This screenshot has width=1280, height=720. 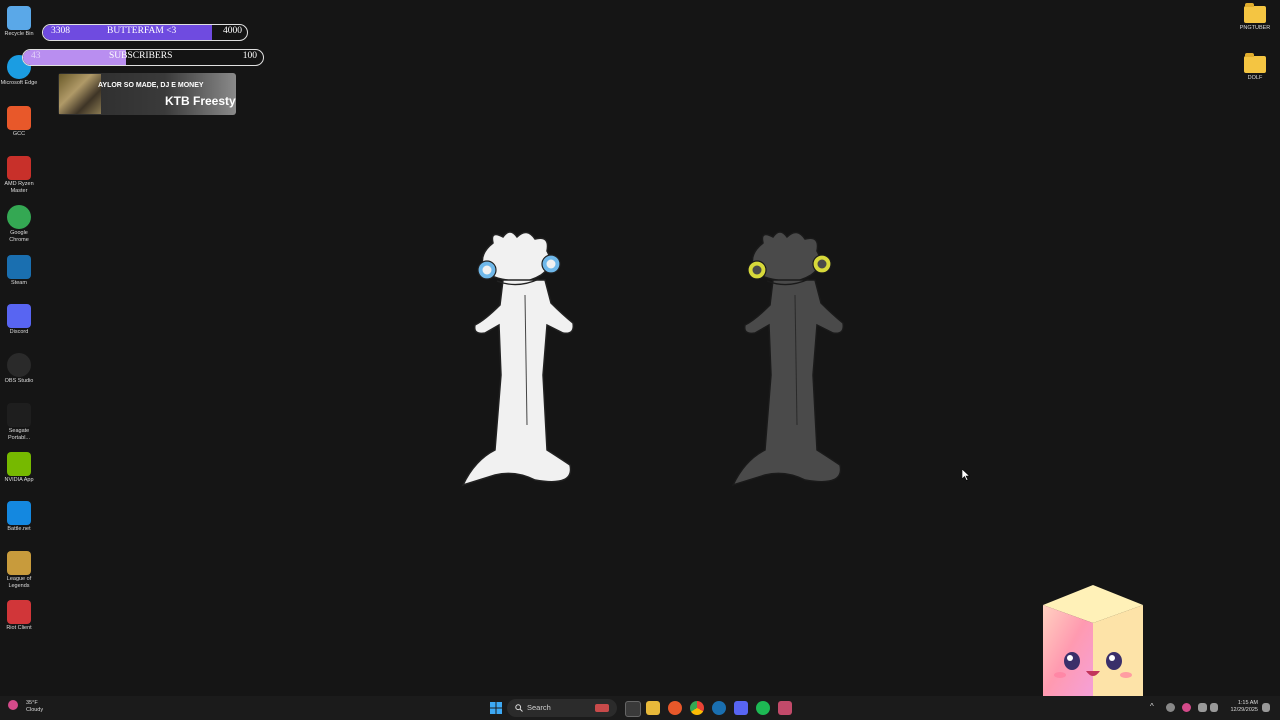 I want to click on desktop-icon-label: Steam, so click(x=19, y=283).